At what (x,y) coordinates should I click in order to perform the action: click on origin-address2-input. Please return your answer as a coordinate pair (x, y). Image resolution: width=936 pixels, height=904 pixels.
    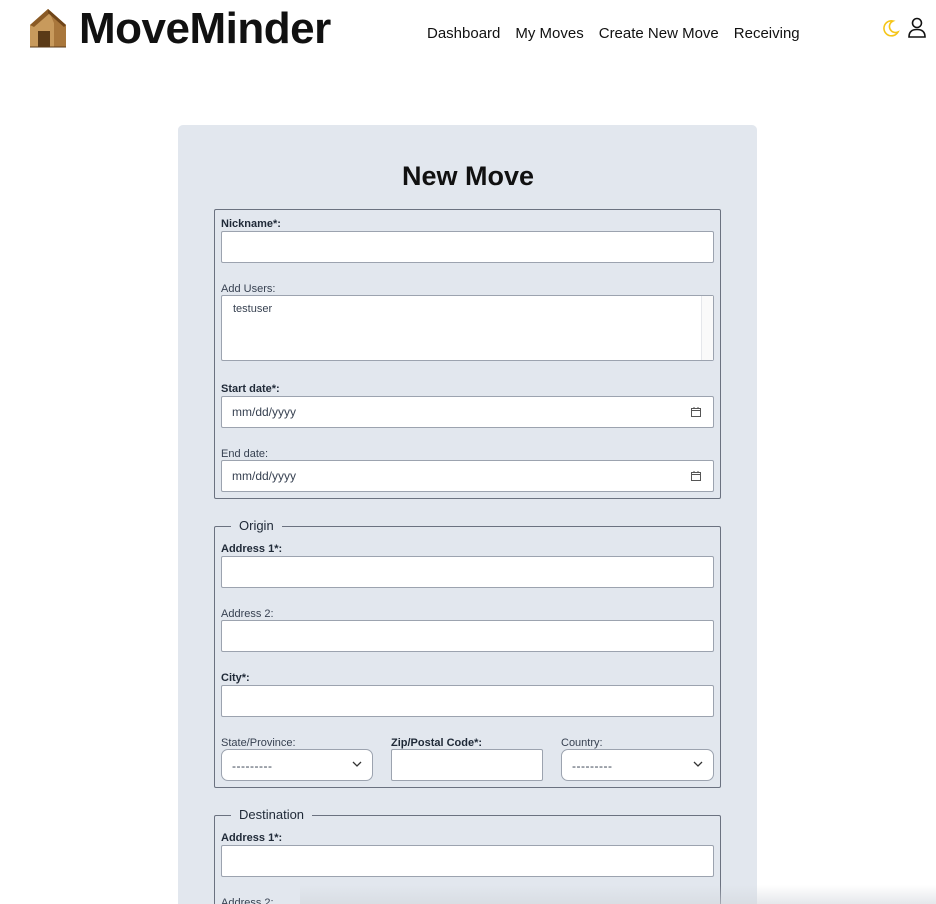
    Looking at the image, I should click on (467, 636).